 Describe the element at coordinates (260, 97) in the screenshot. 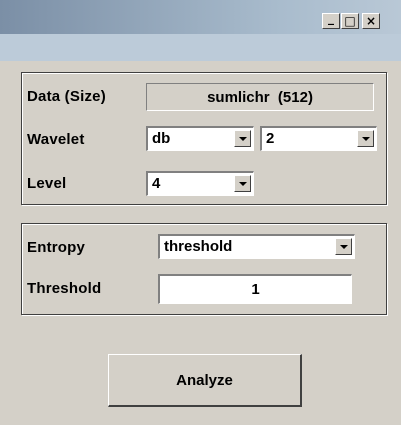

I see `data-size-value: sumlichr (512)` at that location.